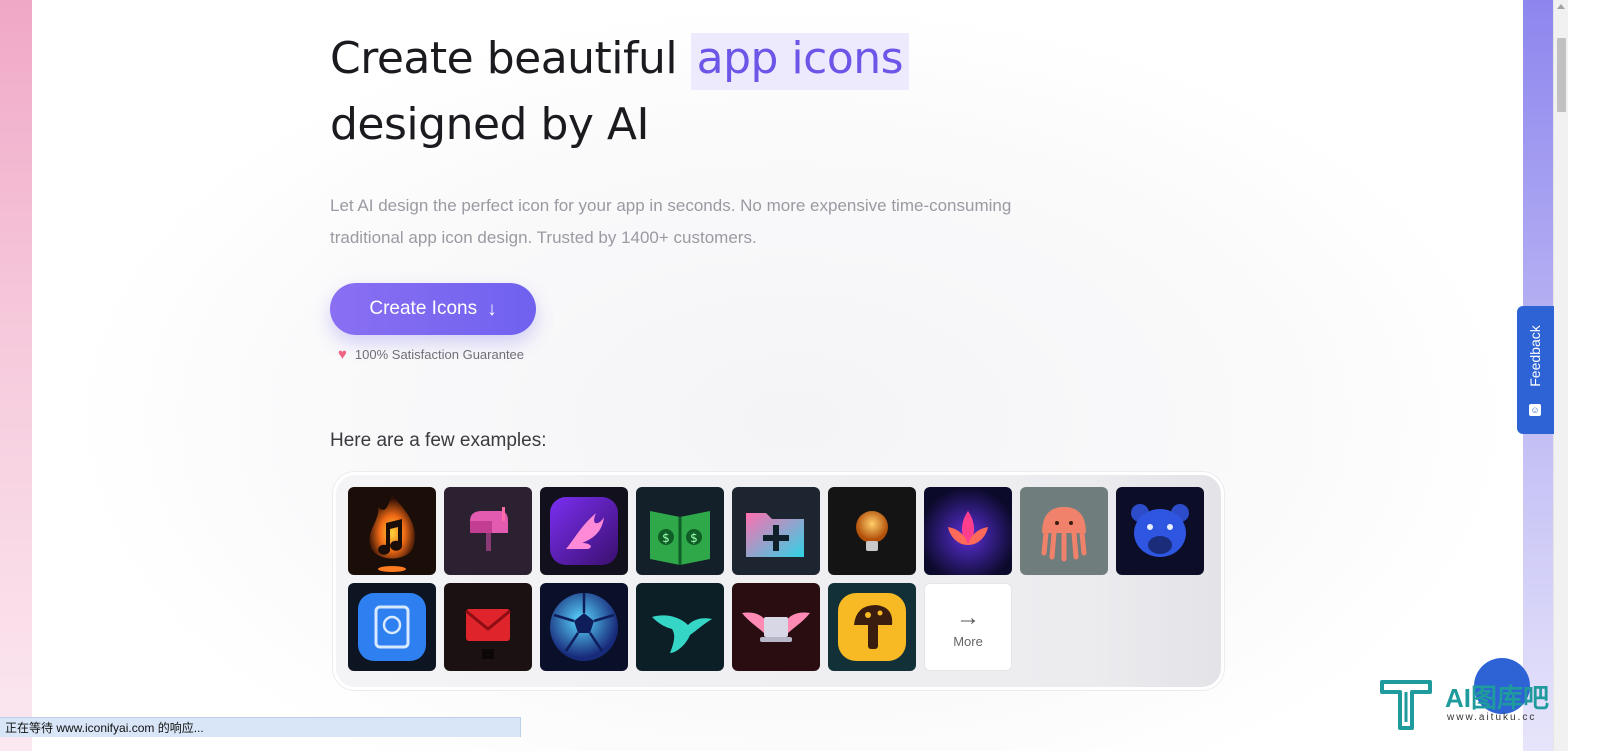  I want to click on heart-icon: ♥, so click(342, 354).